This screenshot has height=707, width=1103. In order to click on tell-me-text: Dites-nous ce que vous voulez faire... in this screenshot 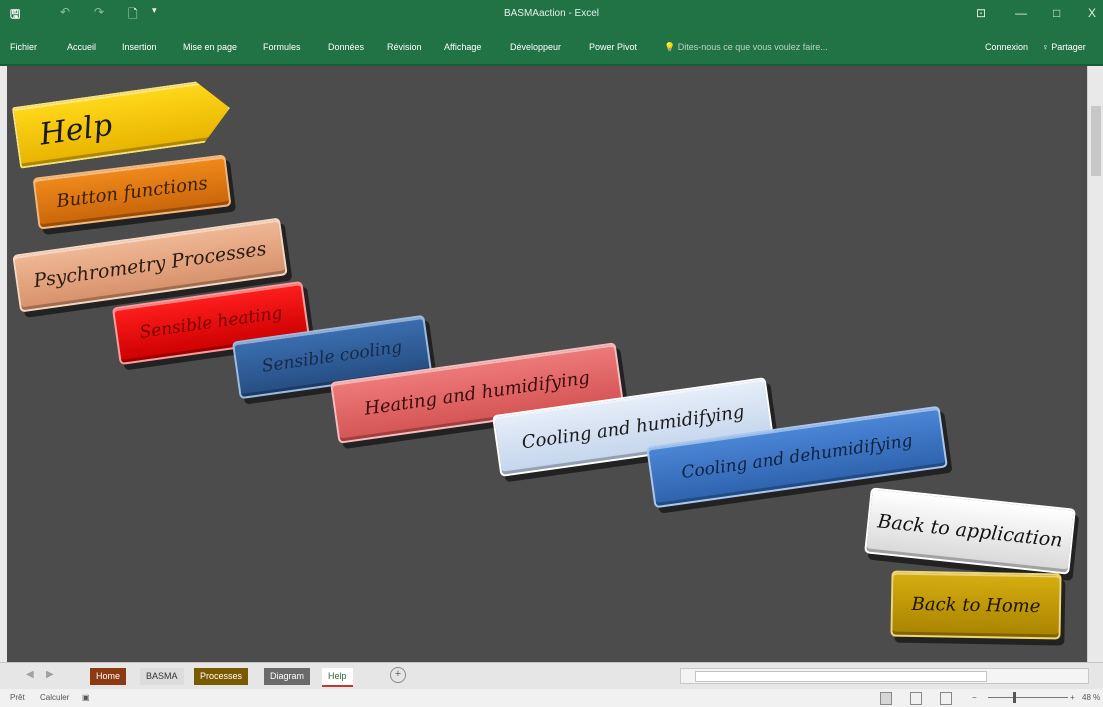, I will do `click(752, 47)`.